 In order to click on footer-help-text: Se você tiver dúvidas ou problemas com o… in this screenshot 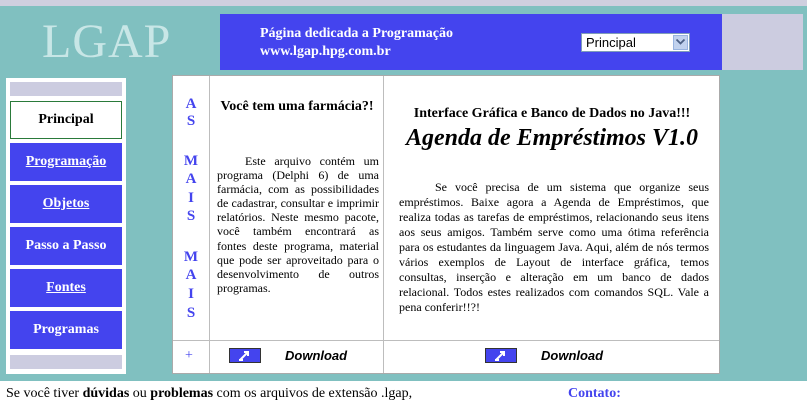, I will do `click(241, 394)`.